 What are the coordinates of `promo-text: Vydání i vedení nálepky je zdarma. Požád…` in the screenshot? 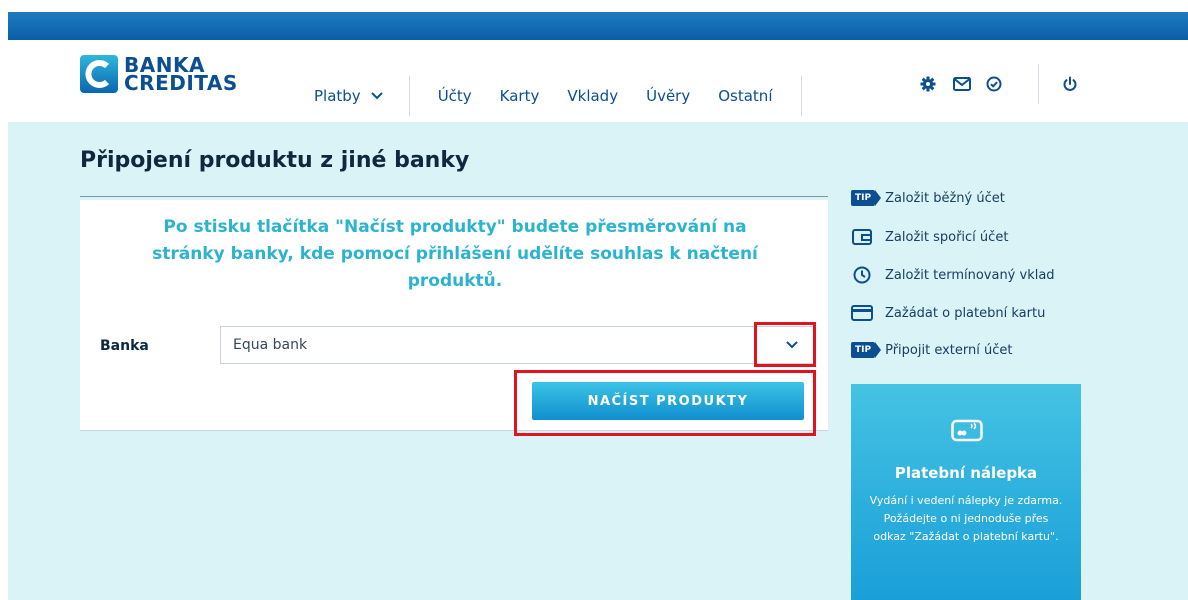 It's located at (966, 518).